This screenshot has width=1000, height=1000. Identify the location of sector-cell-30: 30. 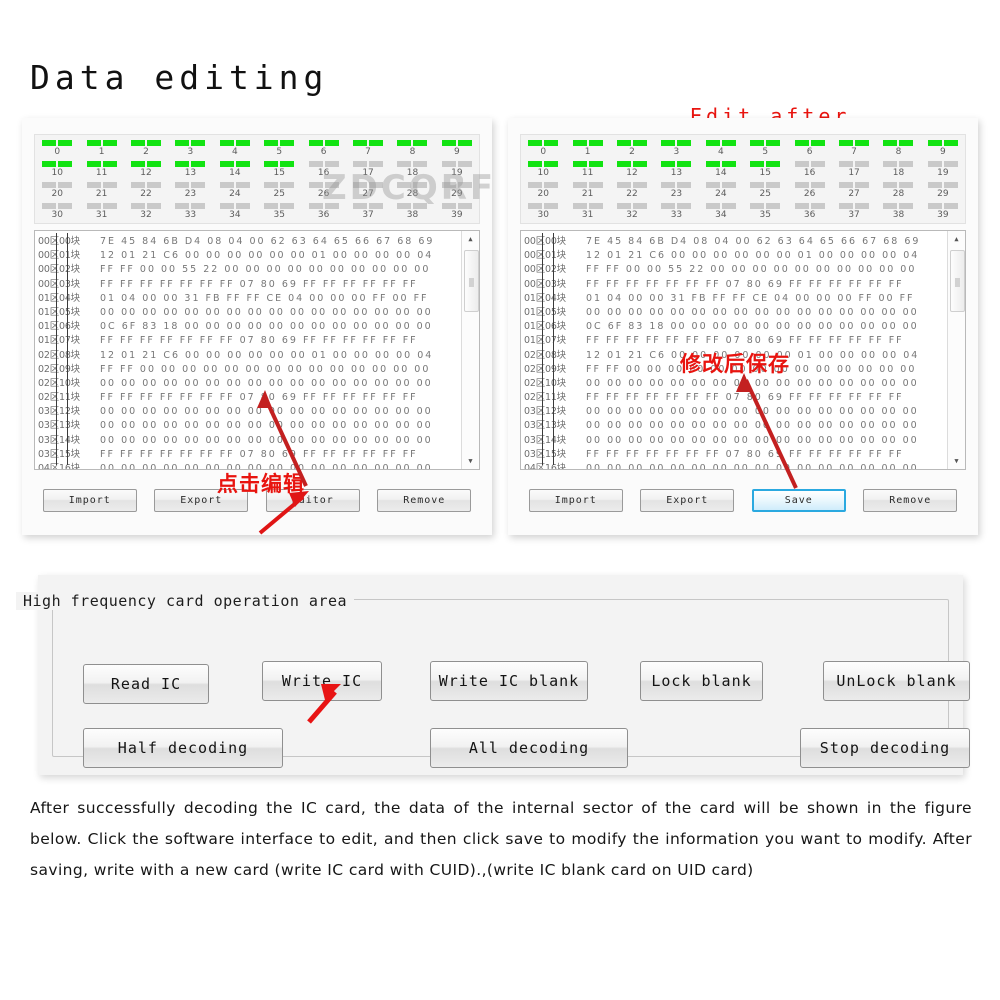
(543, 212).